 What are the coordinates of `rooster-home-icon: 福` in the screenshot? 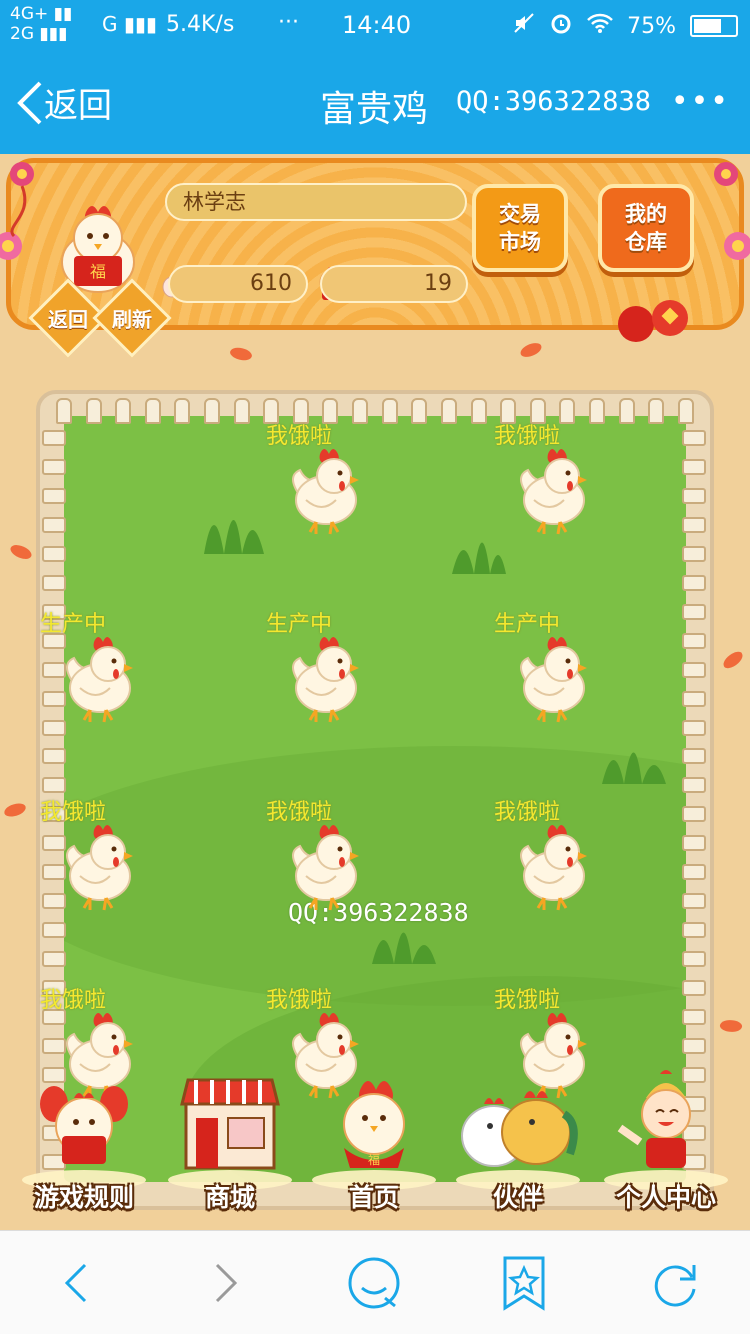 It's located at (374, 1124).